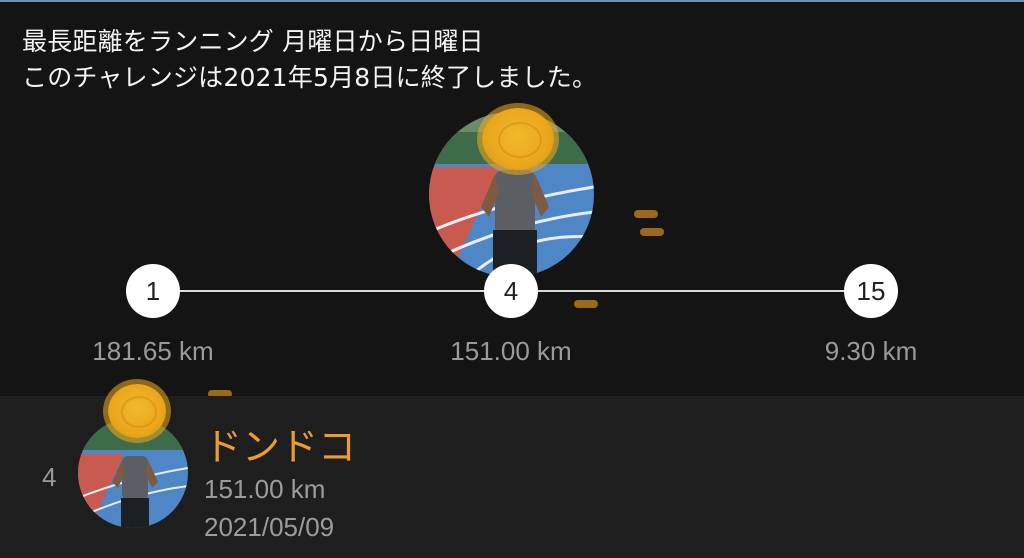 The height and width of the screenshot is (558, 1024). I want to click on rank-node-label: 4, so click(511, 290).